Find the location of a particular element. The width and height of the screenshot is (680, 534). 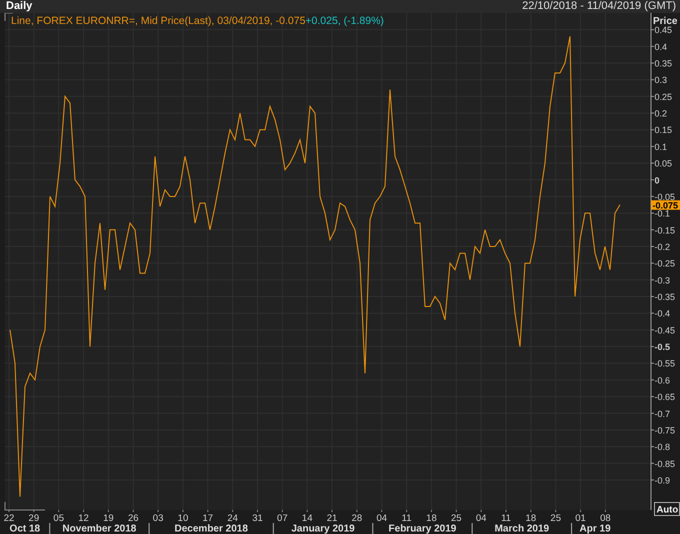

axis-label: 0.1 is located at coordinates (661, 147).